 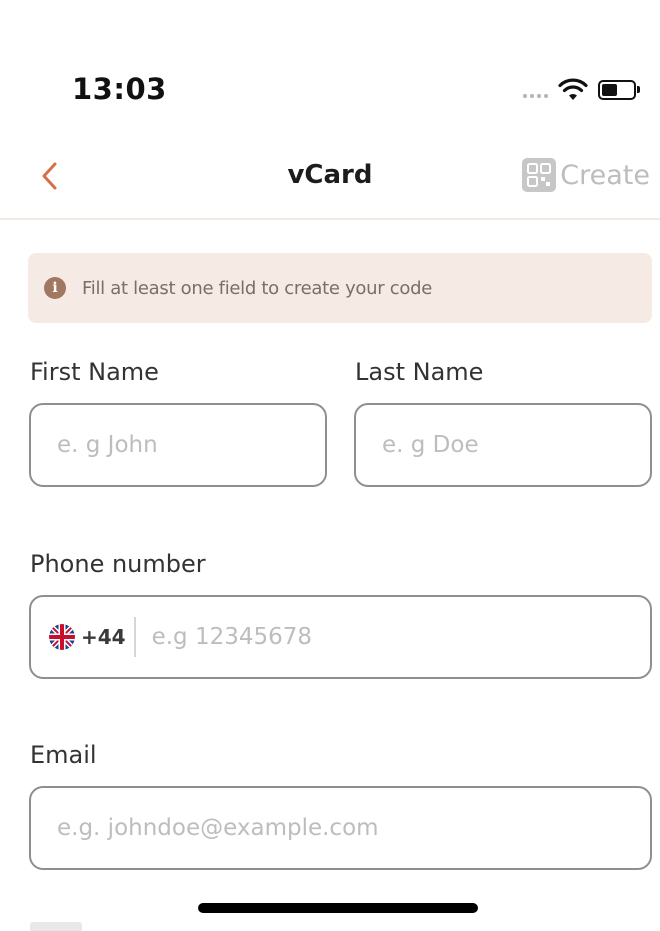 I want to click on signal-dots-icon, so click(x=535, y=90).